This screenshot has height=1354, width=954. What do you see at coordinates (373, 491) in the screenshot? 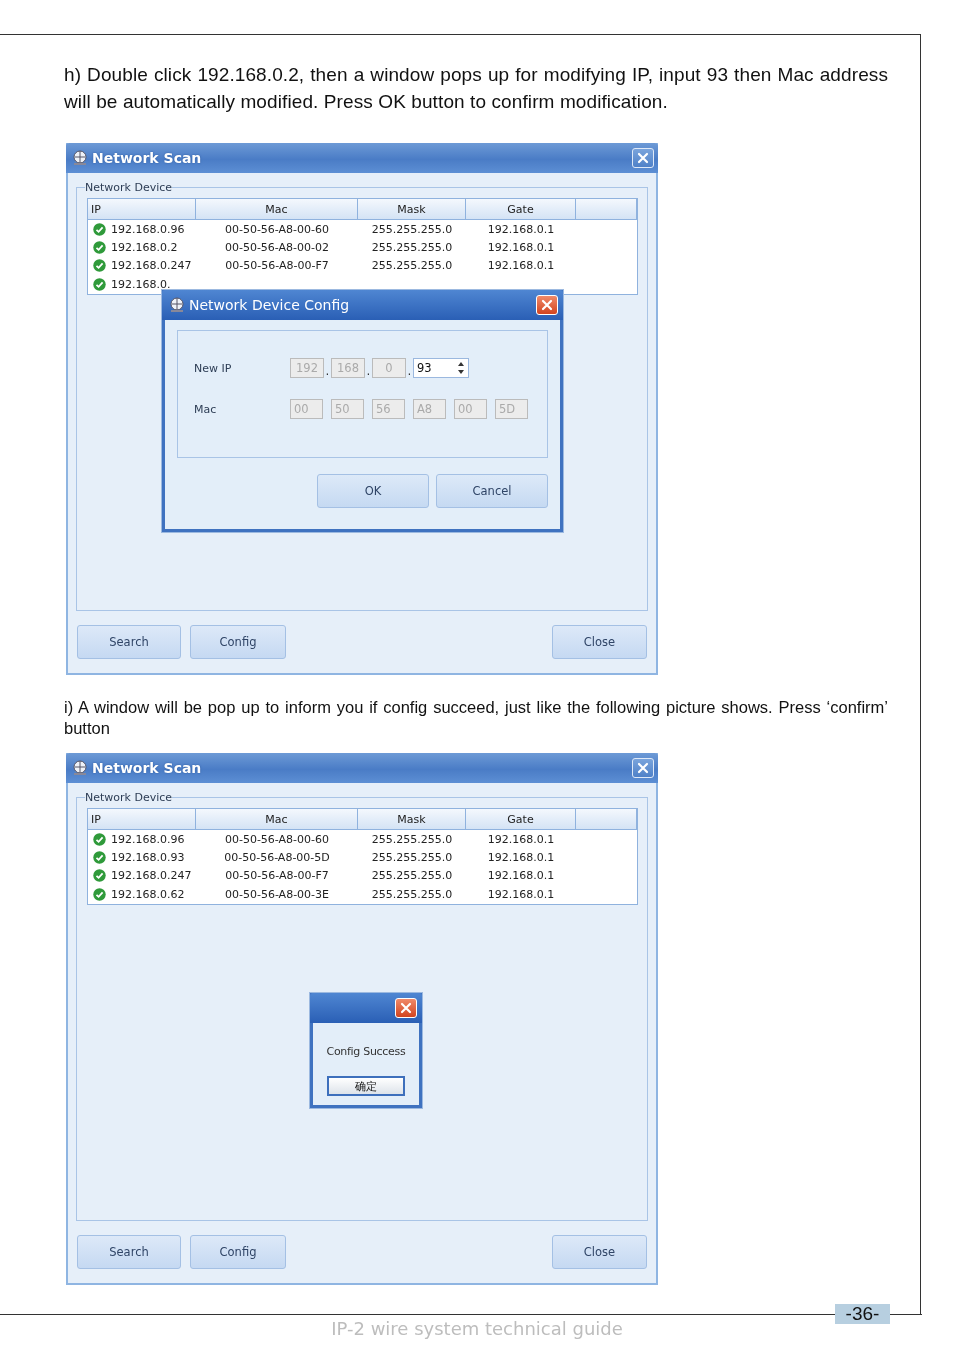
I see `ok-button: OK` at bounding box center [373, 491].